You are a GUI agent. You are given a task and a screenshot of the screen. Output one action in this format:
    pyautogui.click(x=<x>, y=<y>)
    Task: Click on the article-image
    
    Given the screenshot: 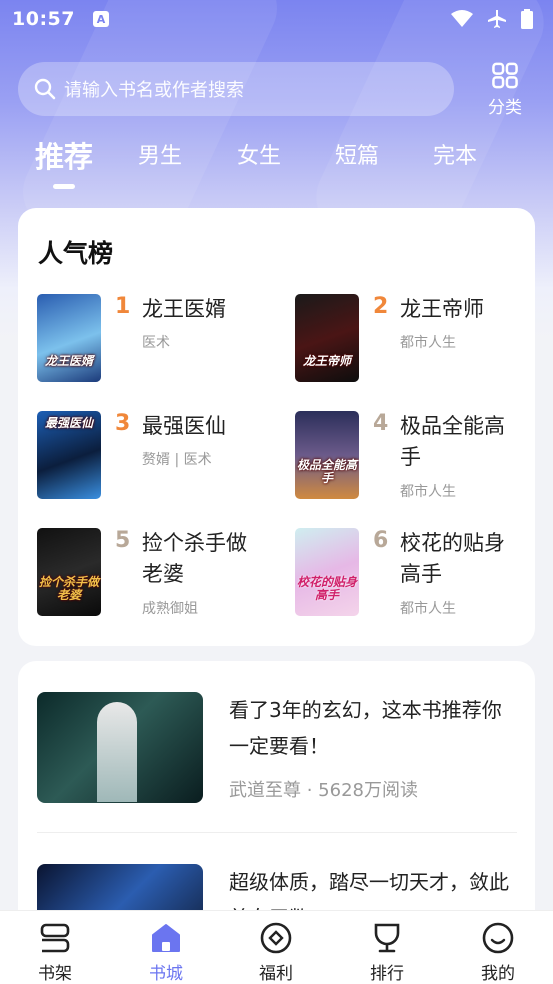 What is the action you would take?
    pyautogui.click(x=120, y=747)
    